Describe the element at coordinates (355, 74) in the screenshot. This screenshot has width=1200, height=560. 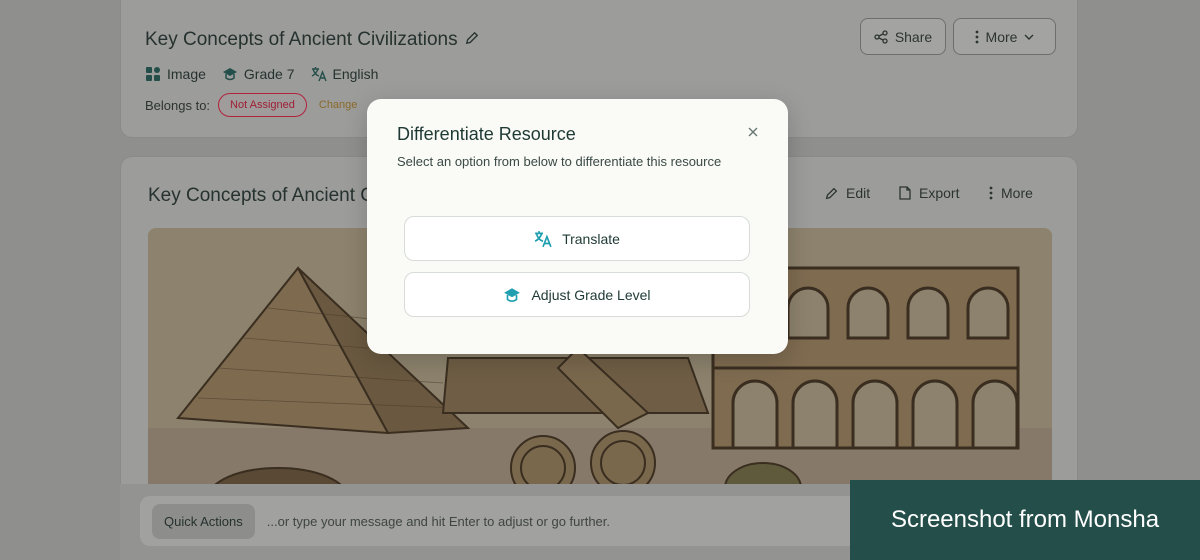
I see `meta-language-label: English` at that location.